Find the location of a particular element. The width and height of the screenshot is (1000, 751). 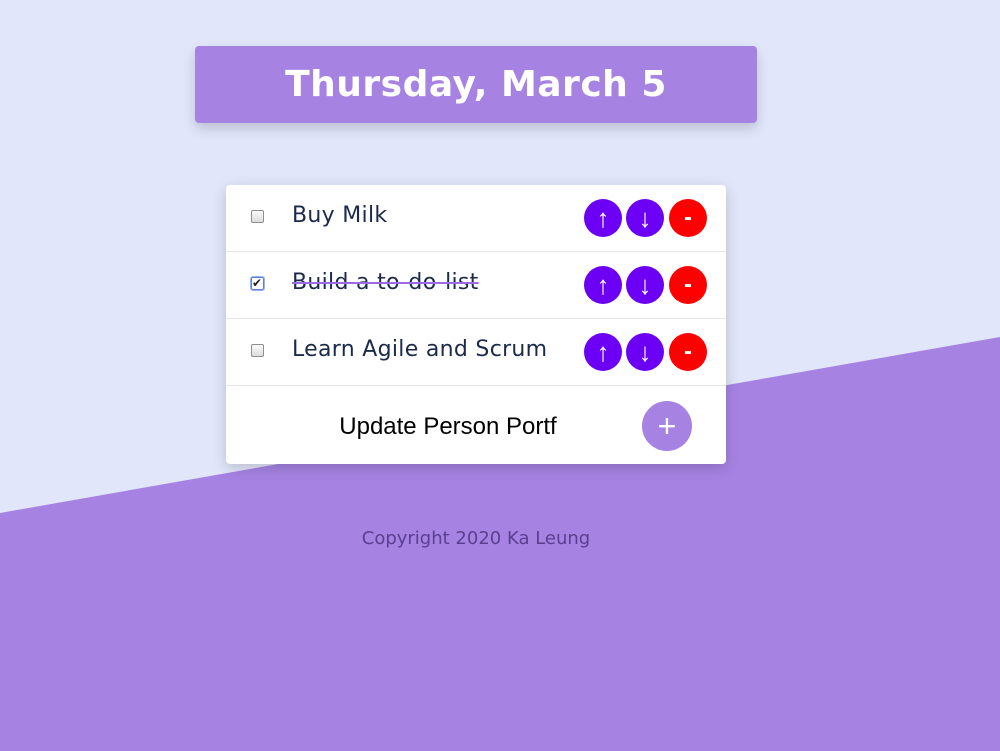

page-title: Thursday, March 5 is located at coordinates (476, 84).